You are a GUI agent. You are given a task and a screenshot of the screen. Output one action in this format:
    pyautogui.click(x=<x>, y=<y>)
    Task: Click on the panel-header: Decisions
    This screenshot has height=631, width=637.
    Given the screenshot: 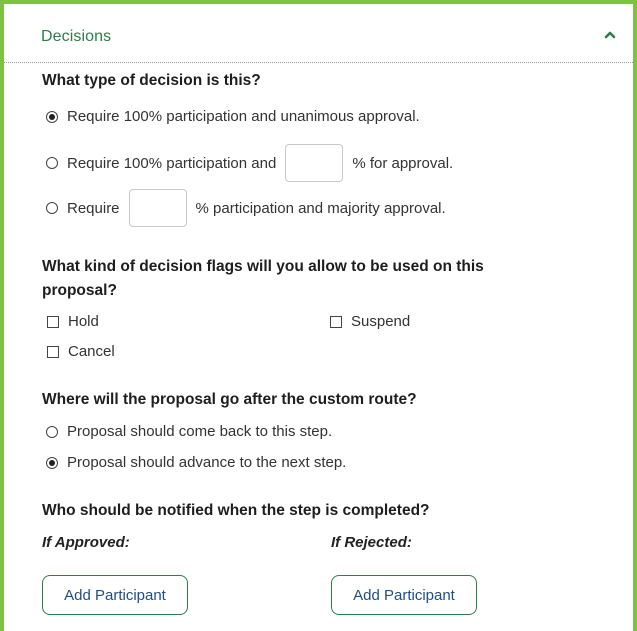 What is the action you would take?
    pyautogui.click(x=318, y=33)
    